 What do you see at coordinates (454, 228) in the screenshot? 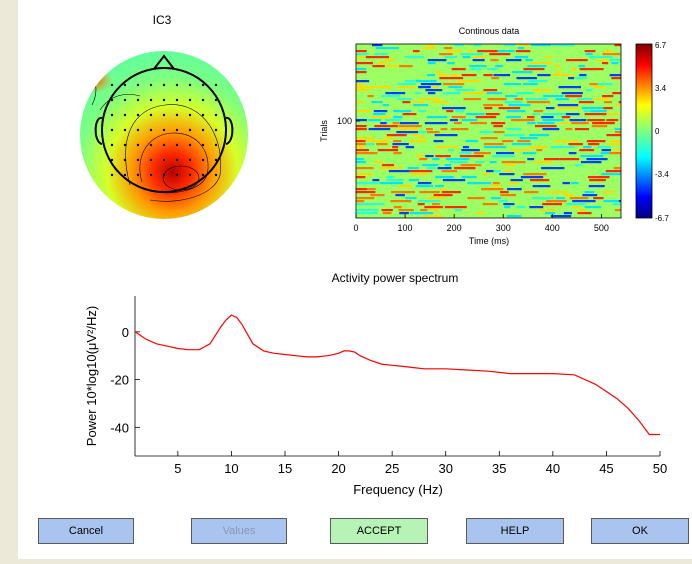
I see `image-xtick-label: 200` at bounding box center [454, 228].